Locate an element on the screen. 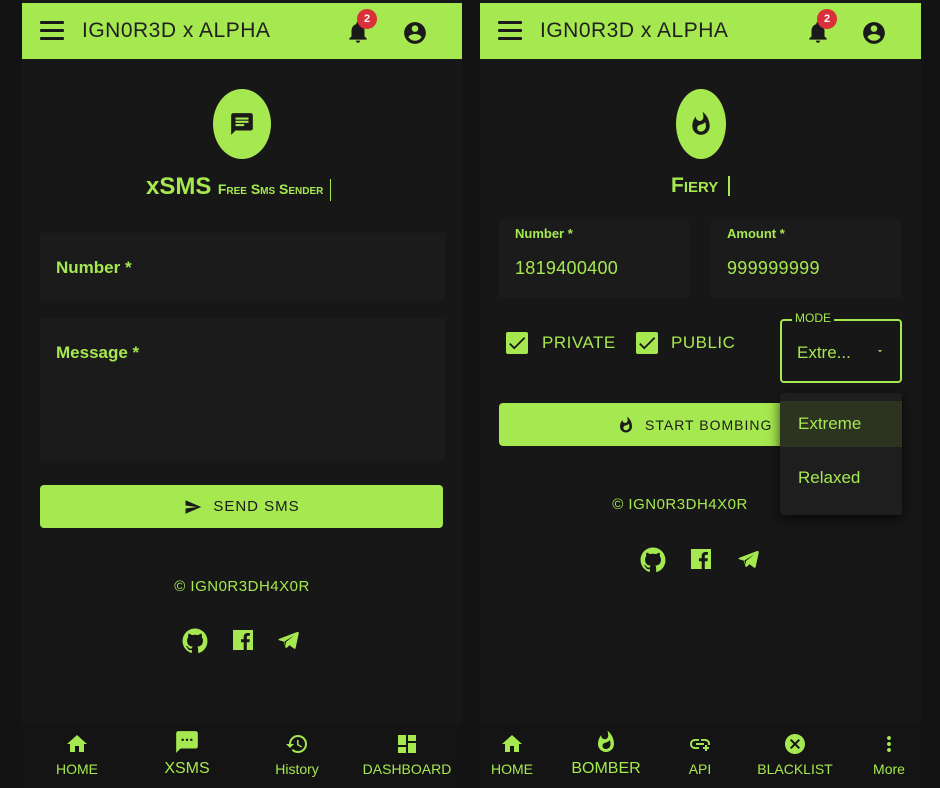  start-bombing-button: START BOMBING is located at coordinates (649, 424).